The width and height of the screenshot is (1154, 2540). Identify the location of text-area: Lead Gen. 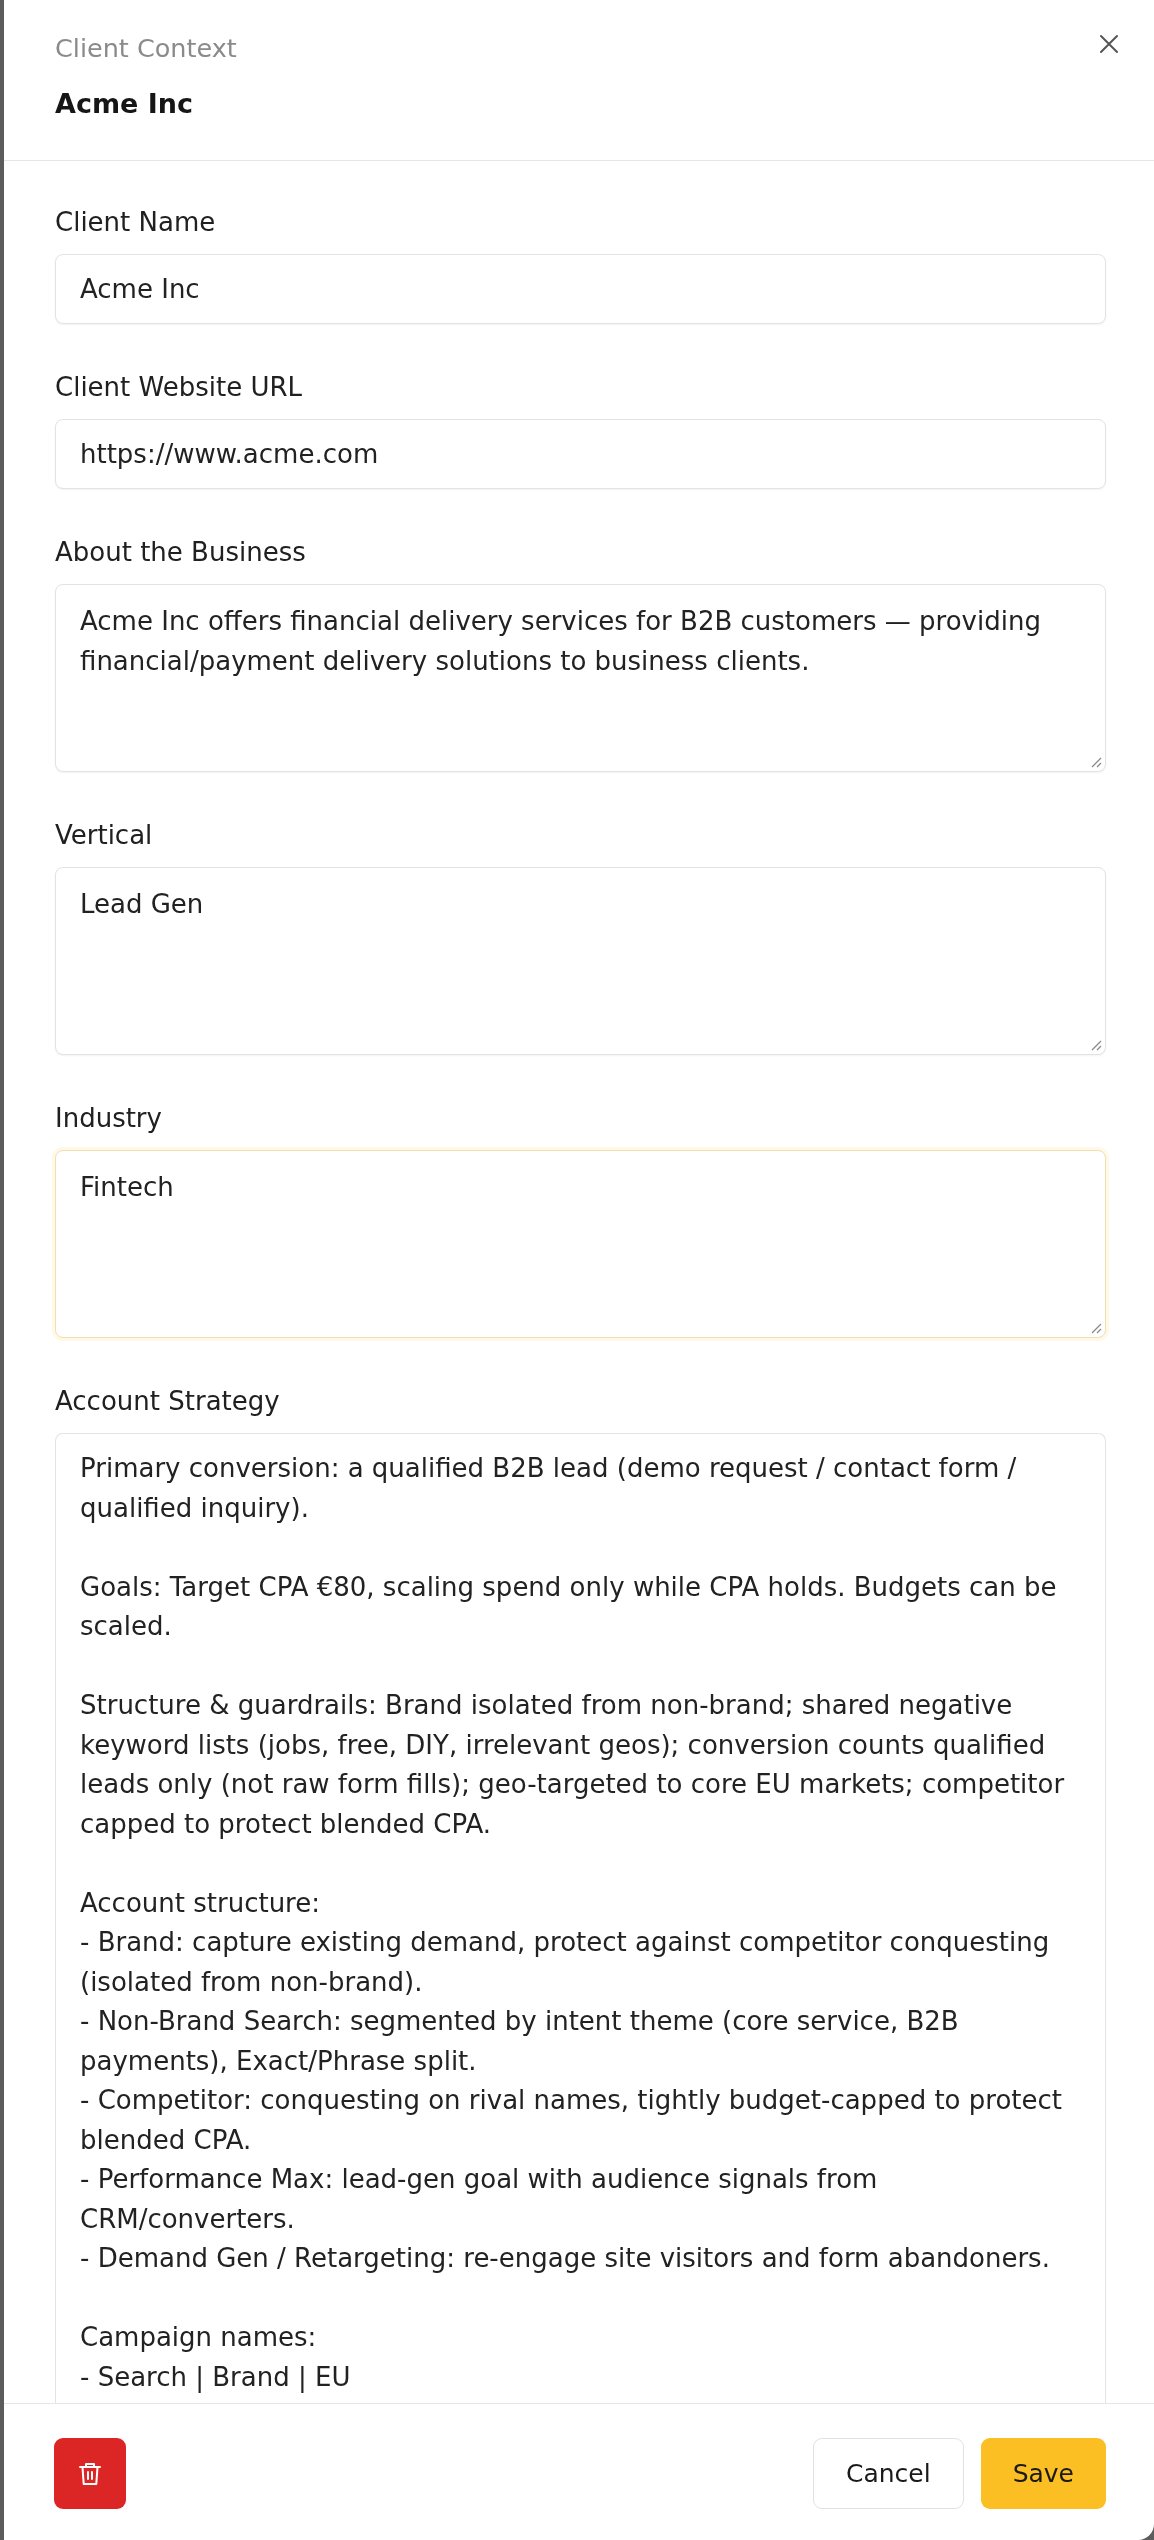
(580, 961).